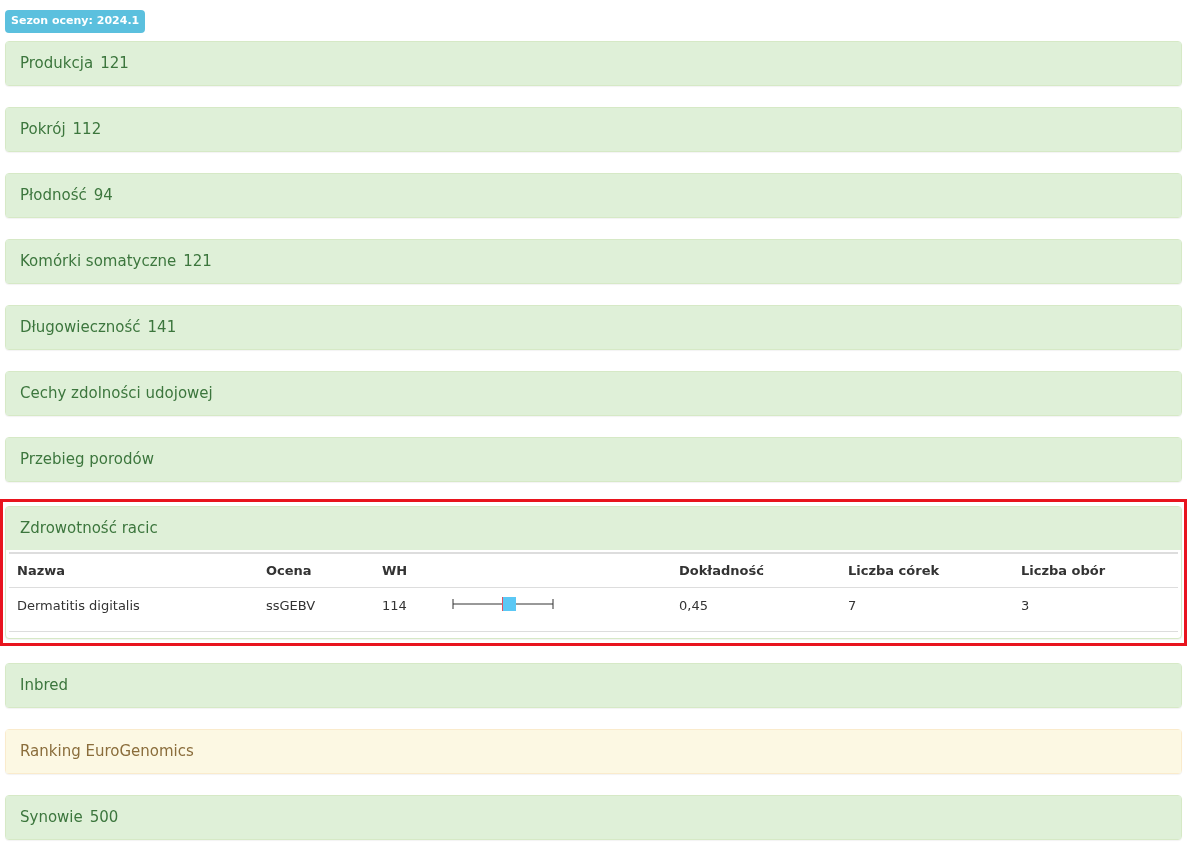  Describe the element at coordinates (593, 751) in the screenshot. I see `panel-header: Ranking EuroGenomics` at that location.